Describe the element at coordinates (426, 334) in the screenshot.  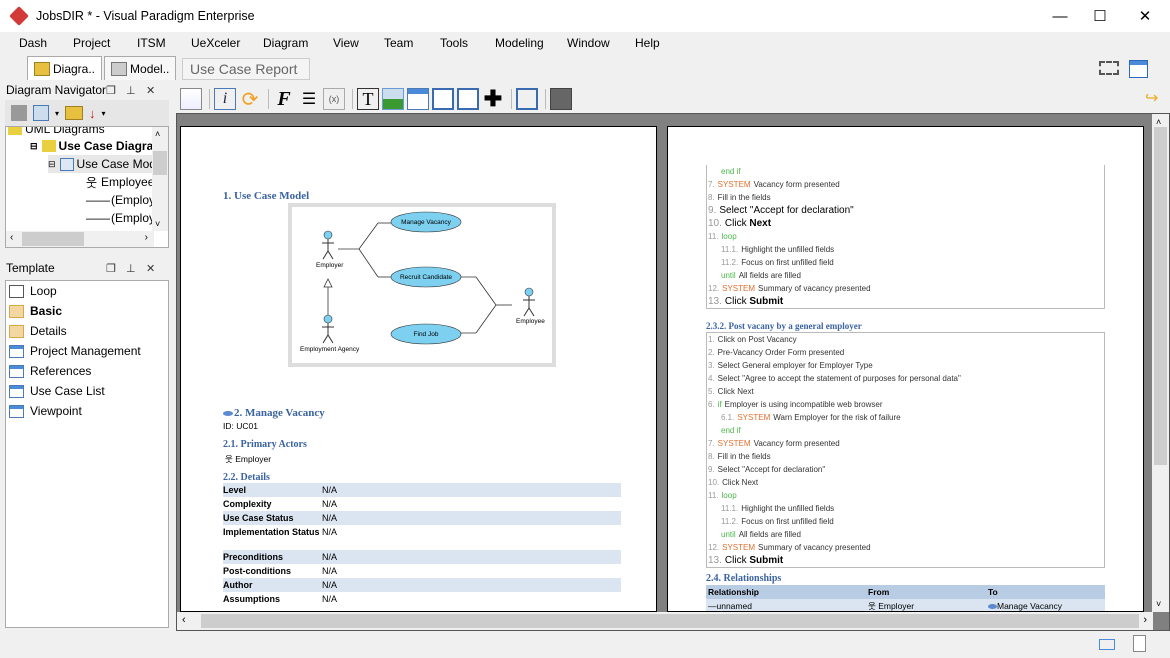
I see `usecase-find-job: Find Job` at that location.